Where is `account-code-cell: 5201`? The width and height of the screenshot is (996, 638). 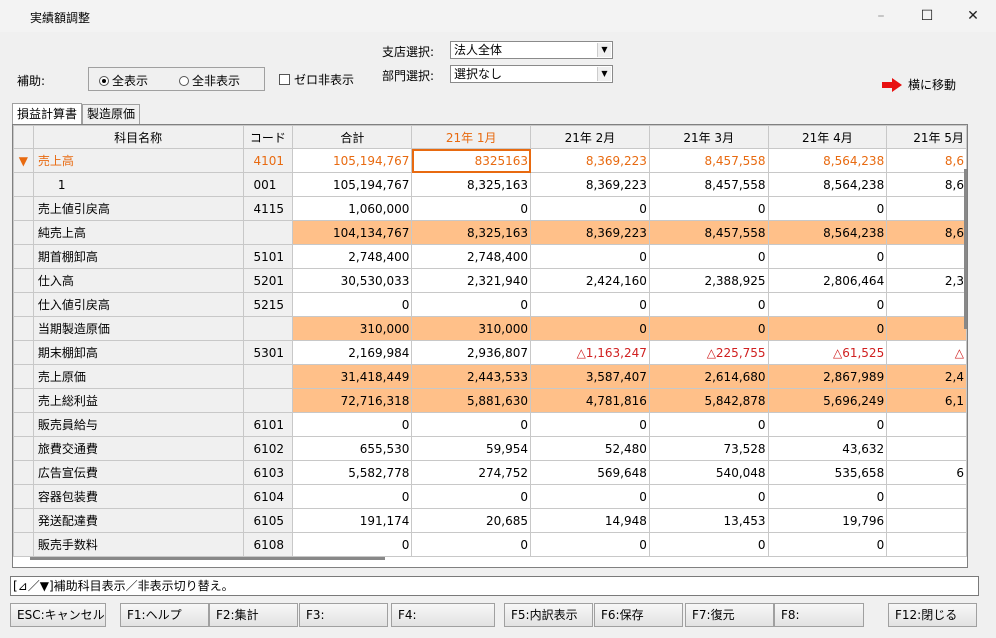
account-code-cell: 5201 is located at coordinates (268, 280).